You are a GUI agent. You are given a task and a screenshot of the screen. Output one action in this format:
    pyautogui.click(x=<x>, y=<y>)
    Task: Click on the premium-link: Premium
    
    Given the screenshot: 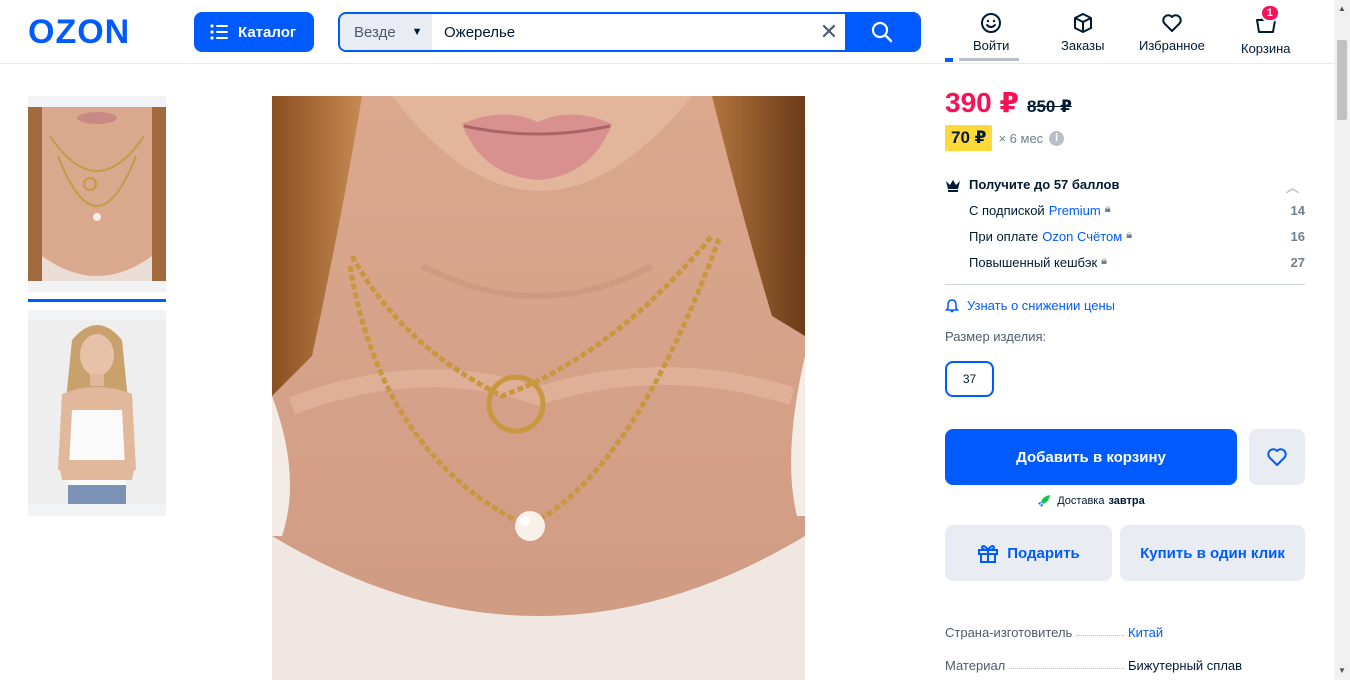 What is the action you would take?
    pyautogui.click(x=1075, y=210)
    